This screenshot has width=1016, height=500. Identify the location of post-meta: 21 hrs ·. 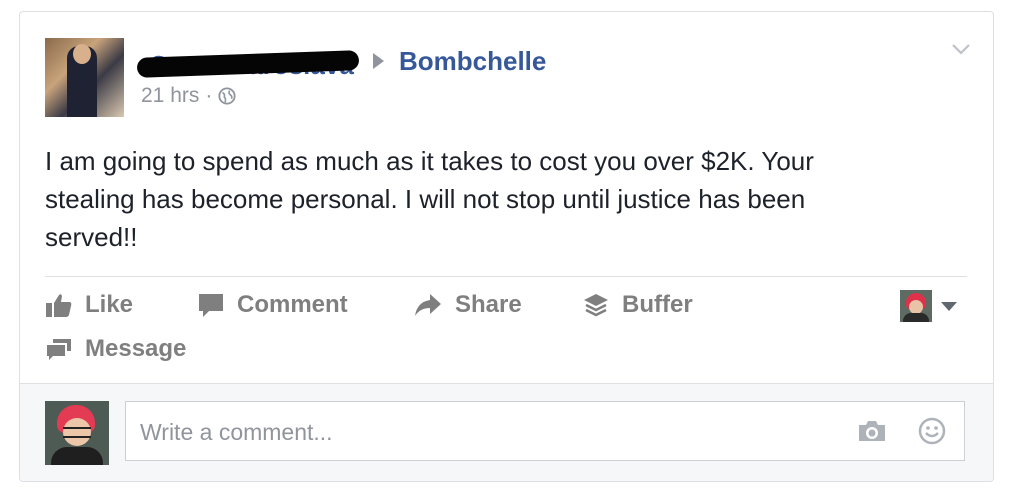
(188, 96).